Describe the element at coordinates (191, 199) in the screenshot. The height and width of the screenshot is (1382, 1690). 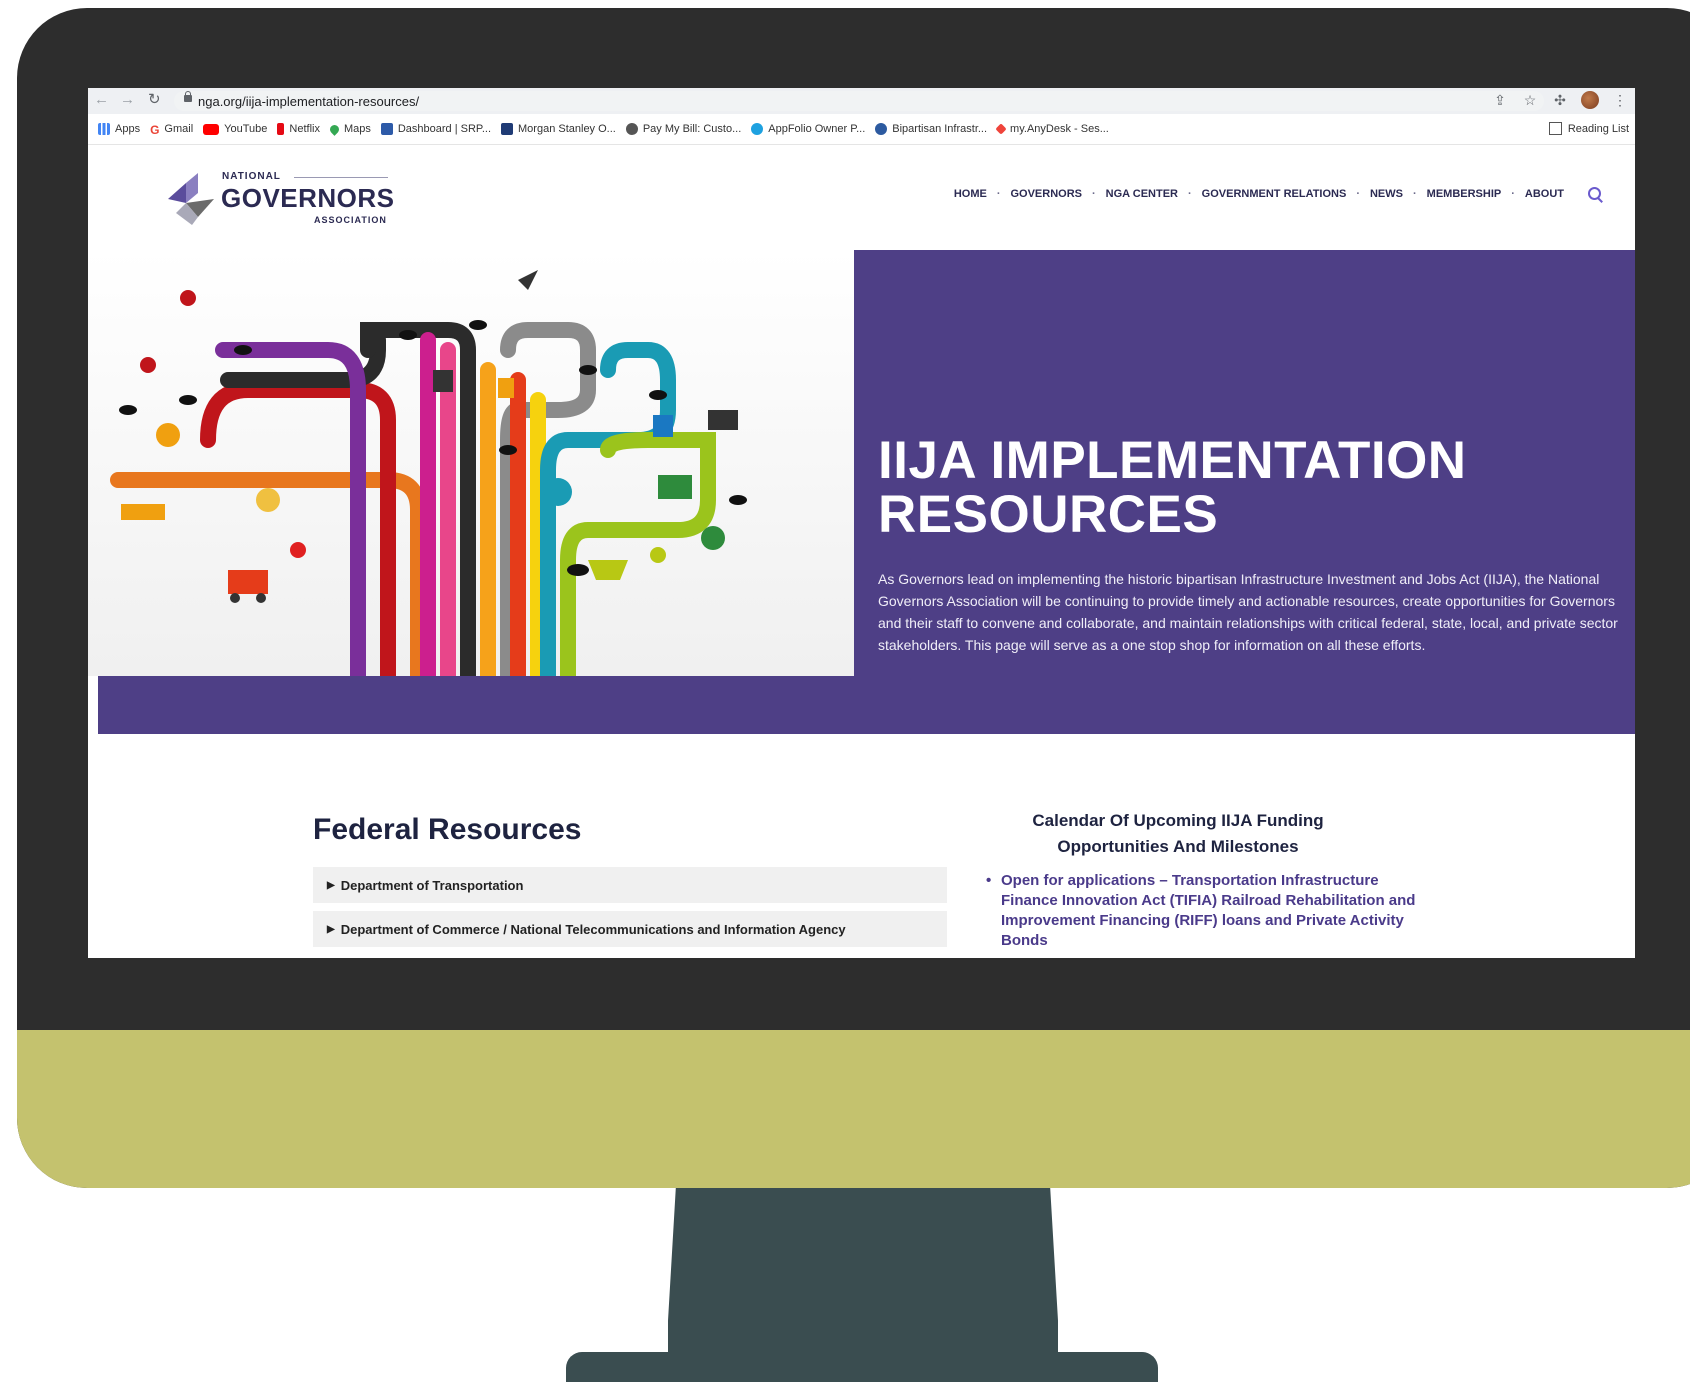
I see `nga-logo-mark-icon` at that location.